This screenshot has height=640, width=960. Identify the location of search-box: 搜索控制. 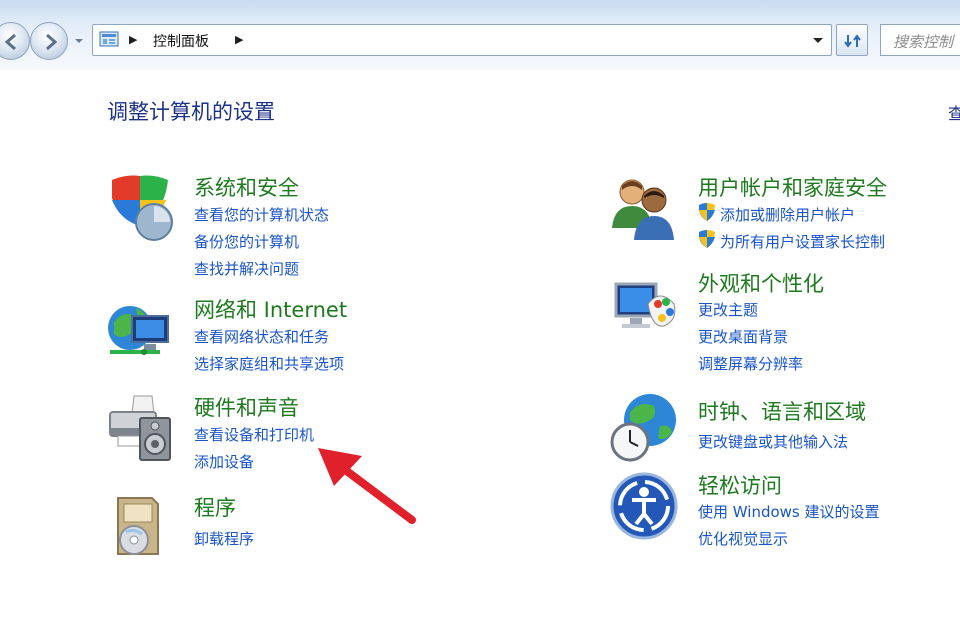
(920, 40).